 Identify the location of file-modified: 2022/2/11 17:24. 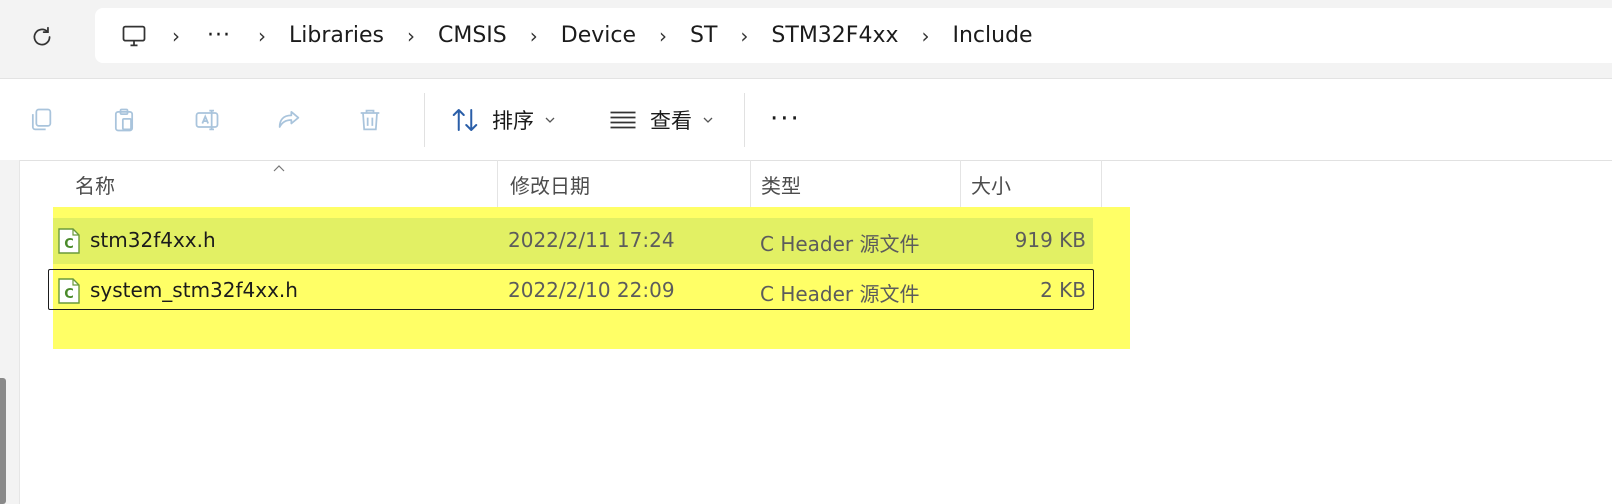
(591, 240).